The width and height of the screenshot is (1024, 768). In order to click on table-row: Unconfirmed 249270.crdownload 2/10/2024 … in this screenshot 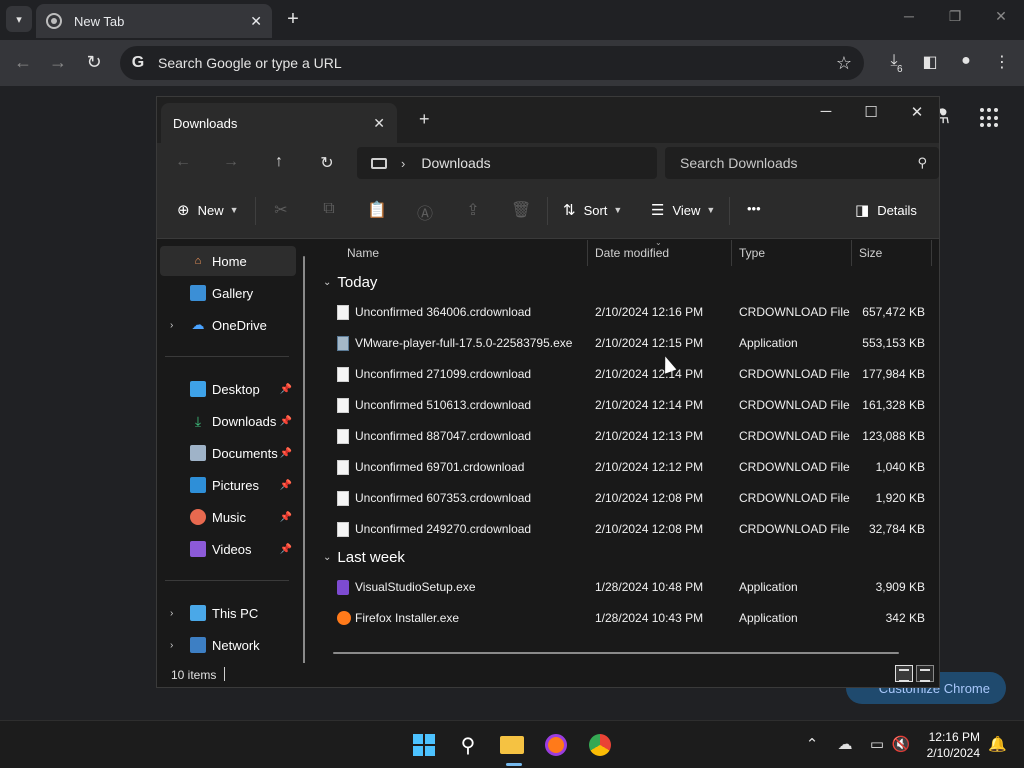, I will do `click(625, 529)`.